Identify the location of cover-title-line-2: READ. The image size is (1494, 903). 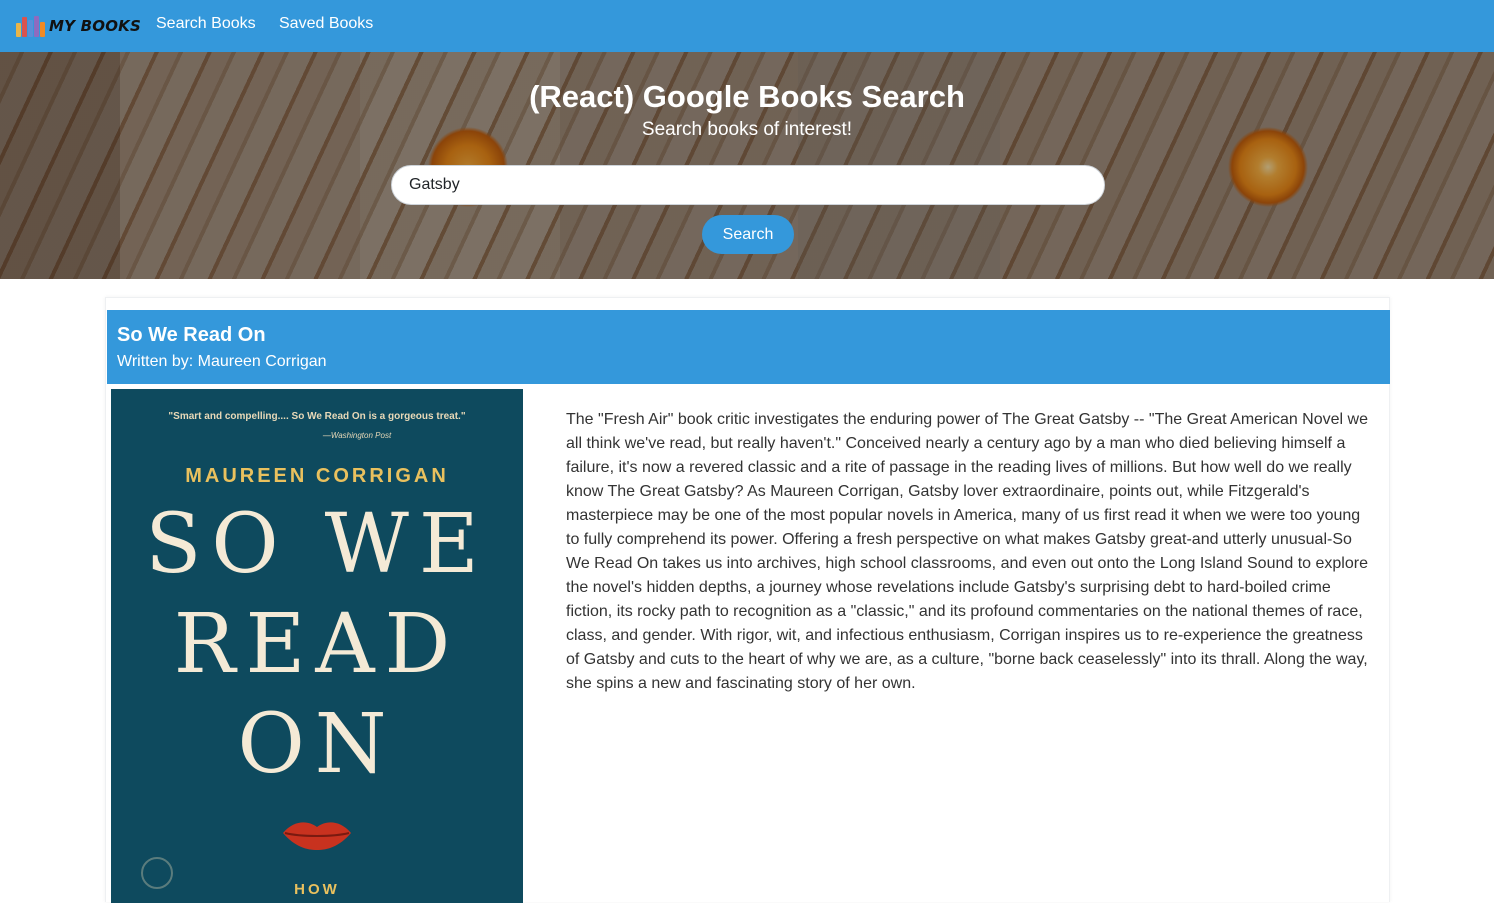
(317, 644).